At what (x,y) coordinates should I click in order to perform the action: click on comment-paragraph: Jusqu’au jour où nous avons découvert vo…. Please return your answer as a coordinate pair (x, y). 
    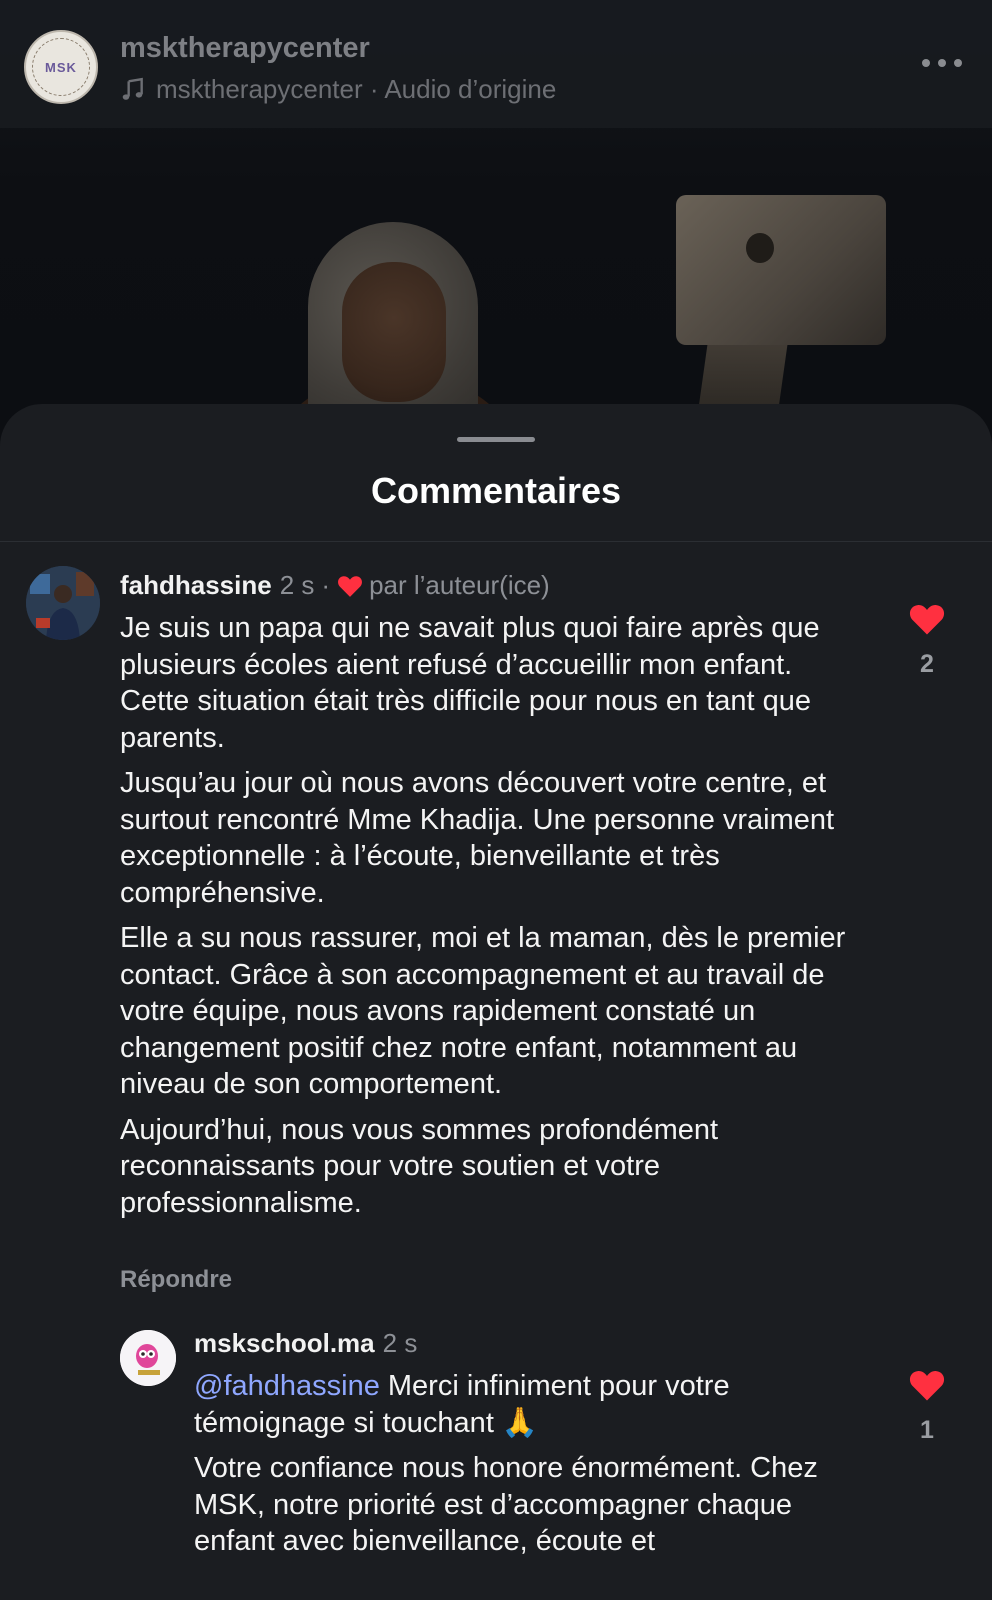
    Looking at the image, I should click on (477, 838).